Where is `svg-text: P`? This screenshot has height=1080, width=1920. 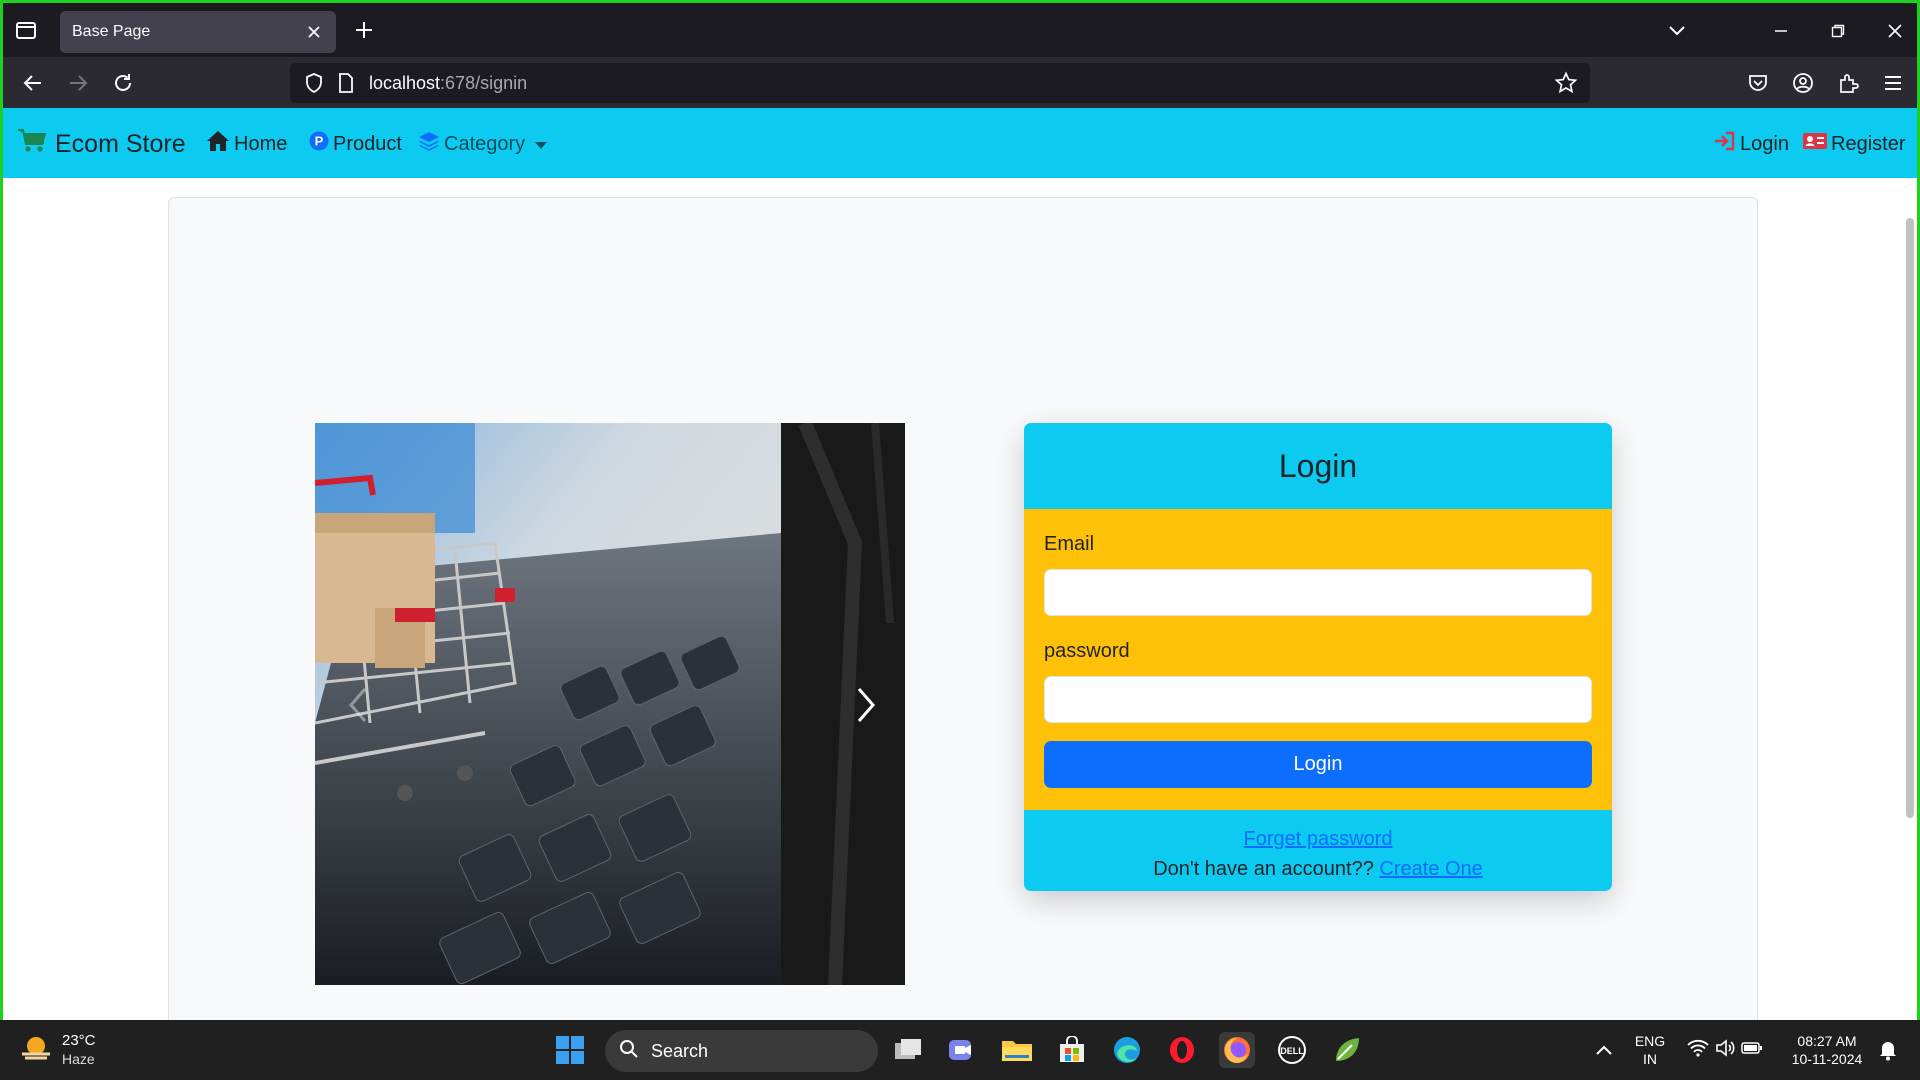 svg-text: P is located at coordinates (319, 141).